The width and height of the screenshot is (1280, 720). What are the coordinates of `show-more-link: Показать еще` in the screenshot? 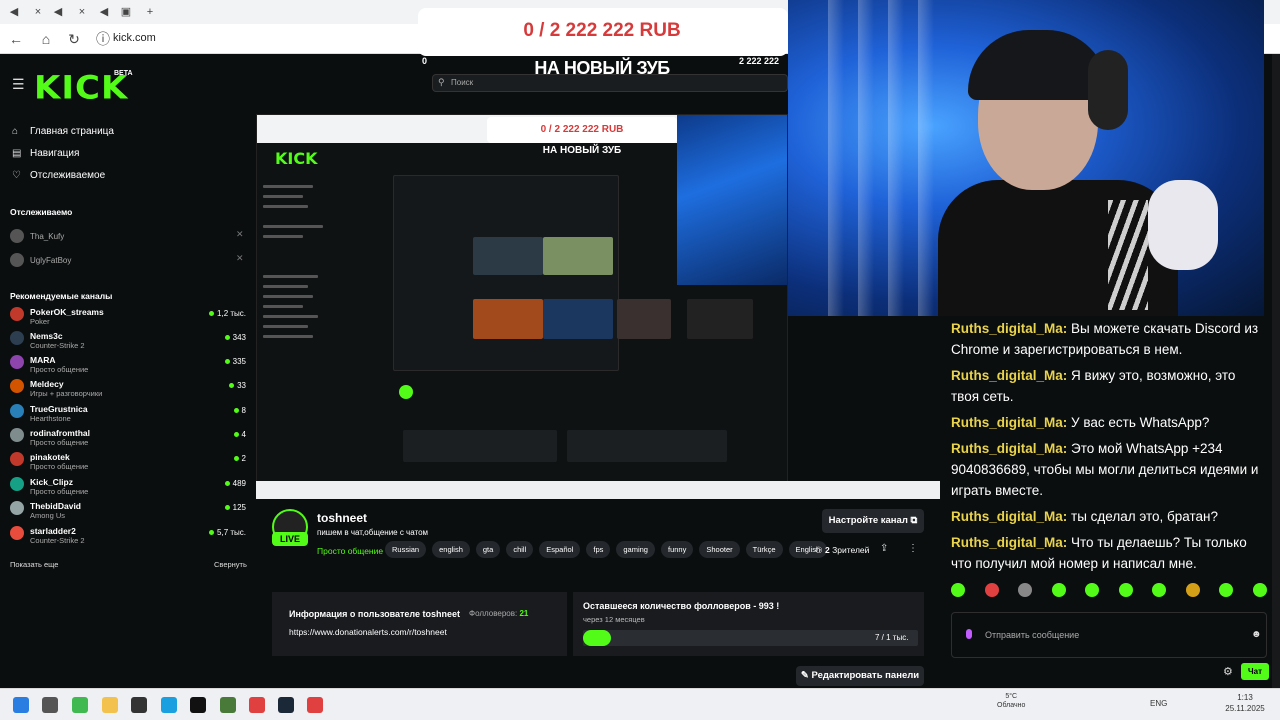 It's located at (34, 564).